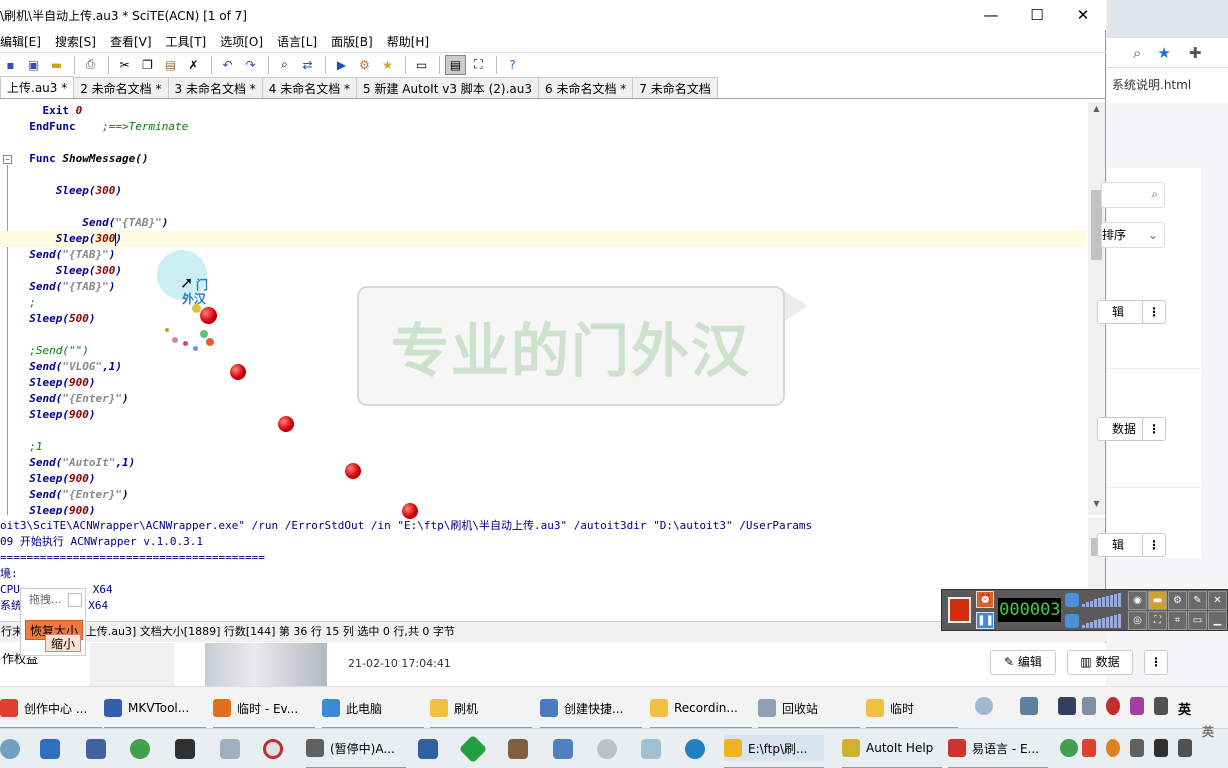 The image size is (1228, 768). I want to click on script-app-icon, so click(230, 749).